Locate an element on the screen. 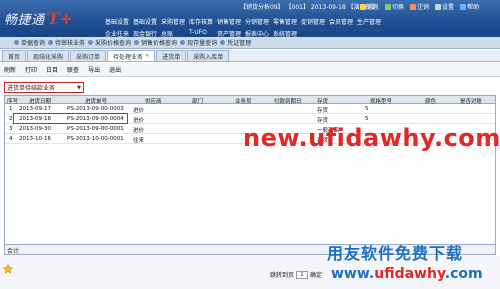 This screenshot has height=289, width=500. tab-pending-business: 待处理业务 ✕ is located at coordinates (131, 55).